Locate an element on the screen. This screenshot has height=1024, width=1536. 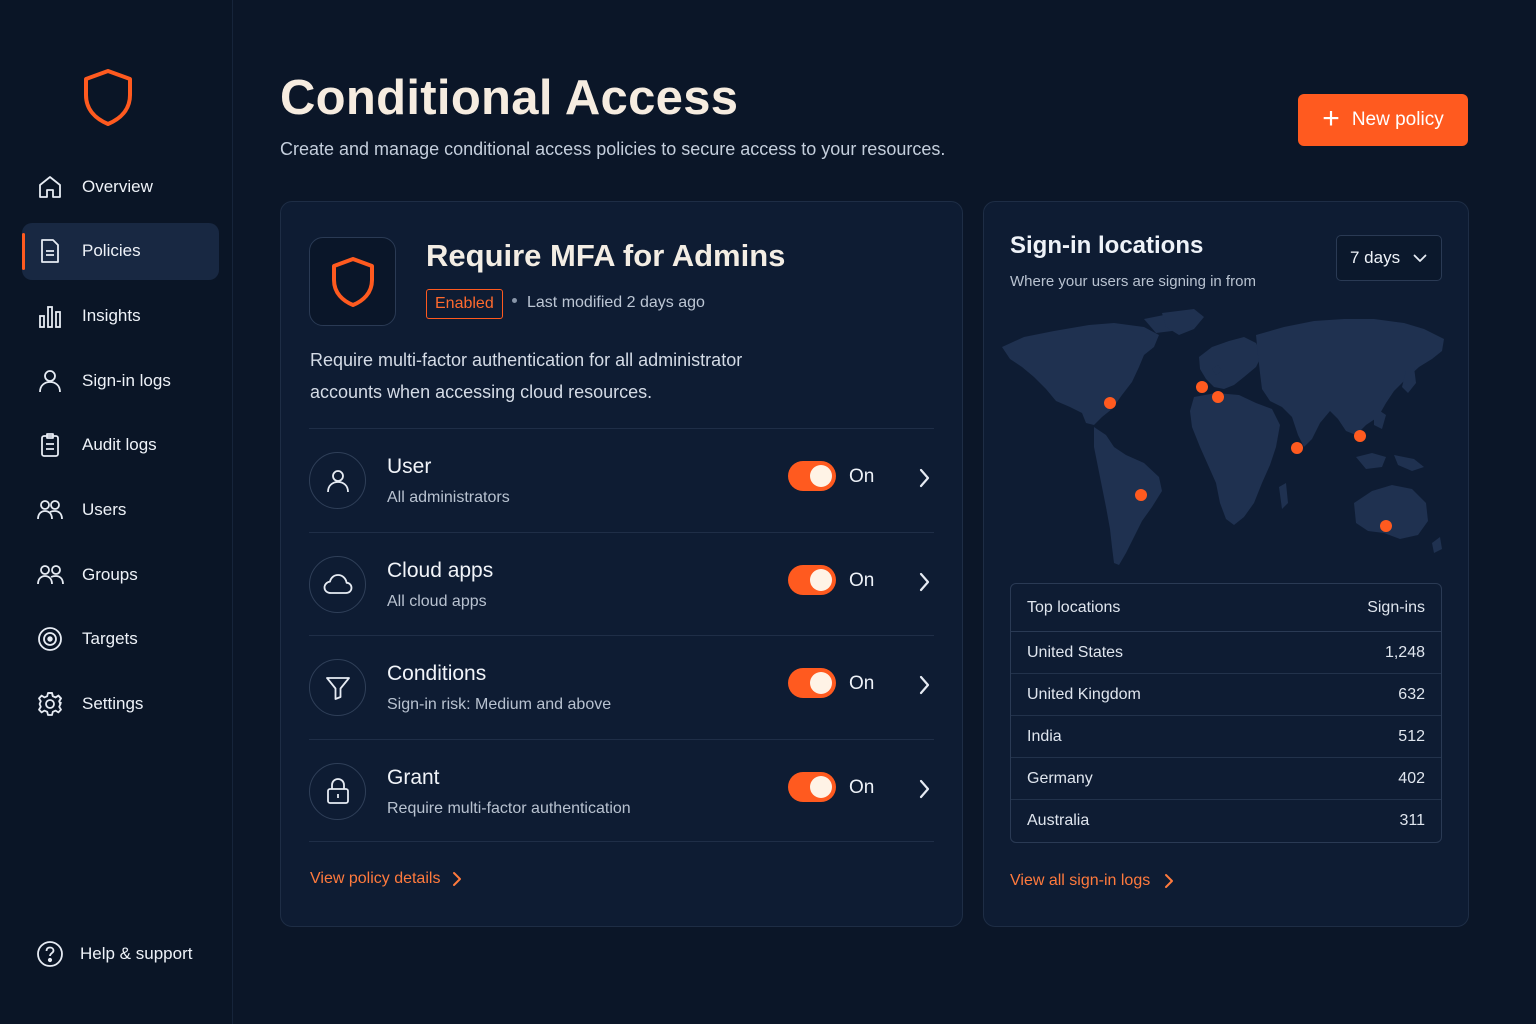
table-row: Germany 402 is located at coordinates (1226, 779).